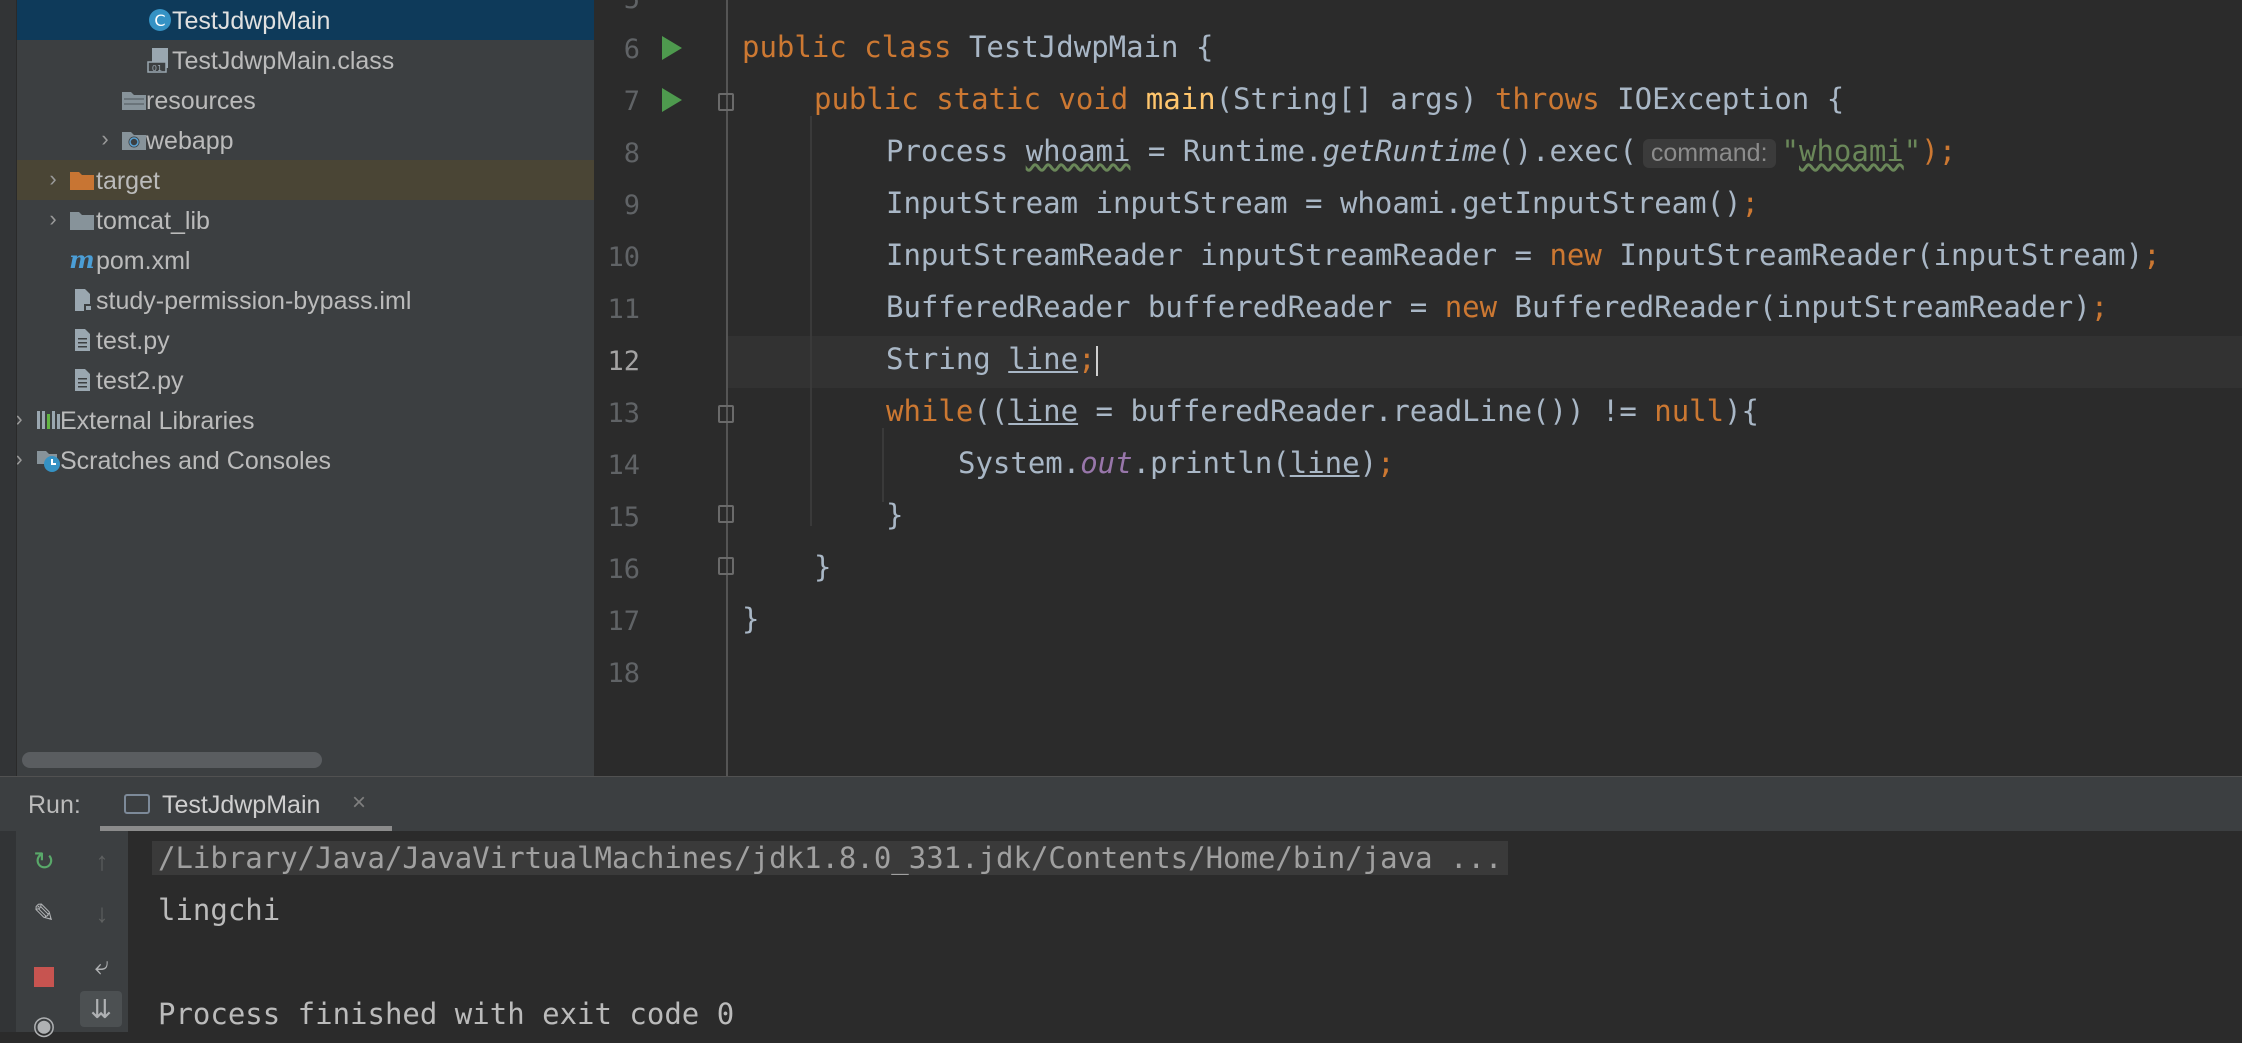 The image size is (2242, 1043). What do you see at coordinates (48, 420) in the screenshot?
I see `libraries-icon` at bounding box center [48, 420].